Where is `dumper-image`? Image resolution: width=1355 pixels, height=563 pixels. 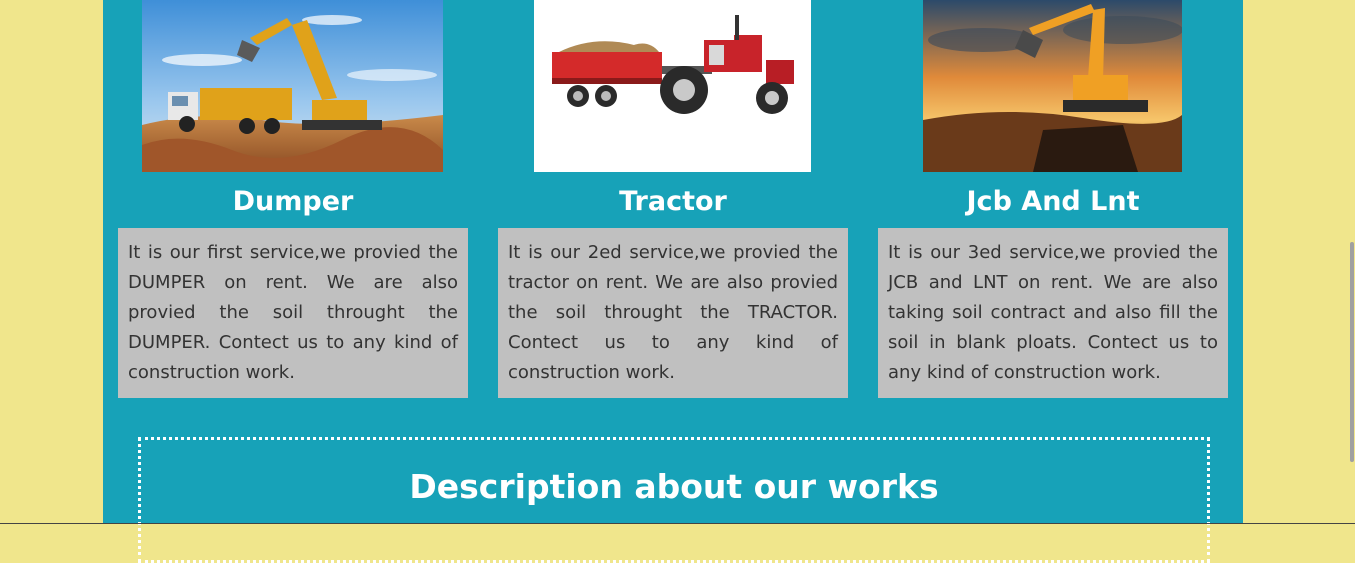 dumper-image is located at coordinates (292, 86).